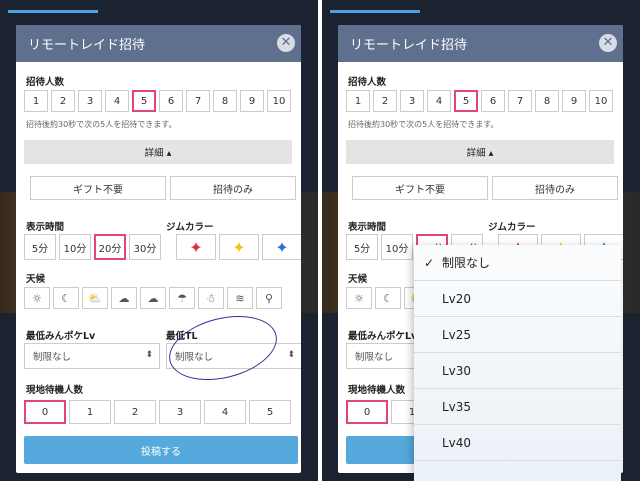 This screenshot has width=640, height=481. Describe the element at coordinates (92, 356) in the screenshot. I see `min-level-select: 制限なし ⬍` at that location.